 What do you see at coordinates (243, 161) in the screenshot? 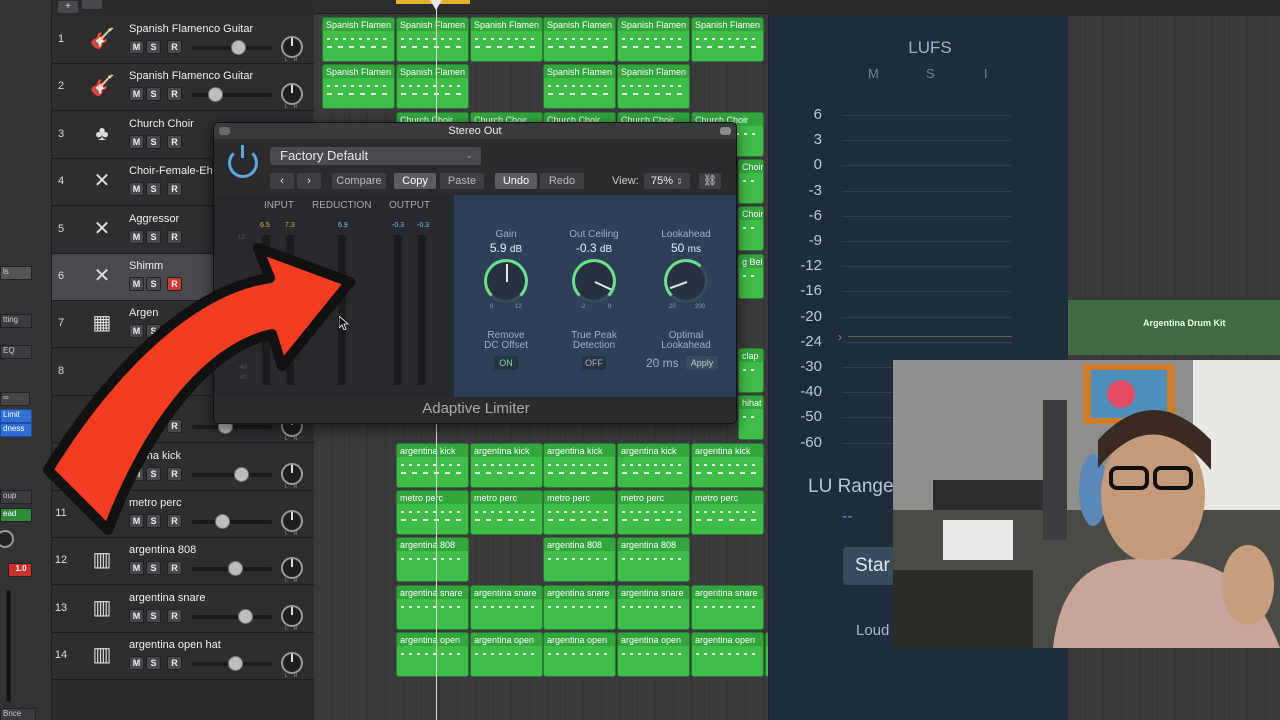
I see `power-icon` at bounding box center [243, 161].